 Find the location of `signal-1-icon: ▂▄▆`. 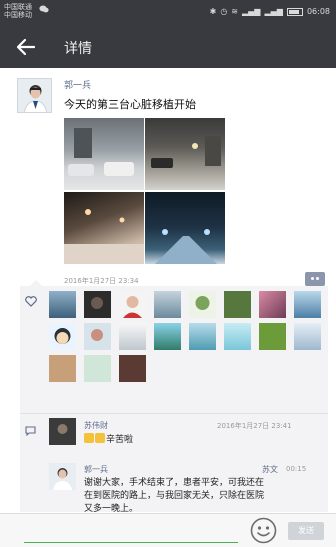

signal-1-icon: ▂▄▆ is located at coordinates (251, 11).